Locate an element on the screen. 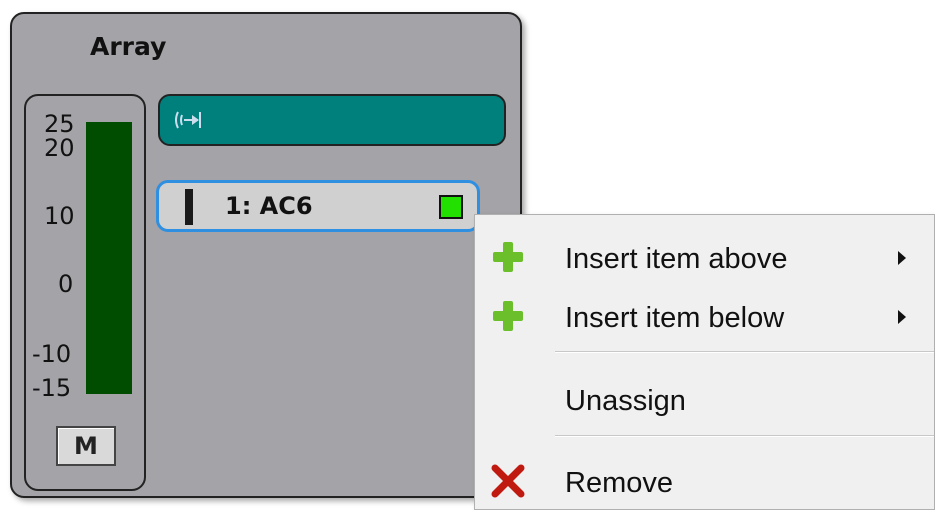  menu-item-label: Remove is located at coordinates (619, 483).